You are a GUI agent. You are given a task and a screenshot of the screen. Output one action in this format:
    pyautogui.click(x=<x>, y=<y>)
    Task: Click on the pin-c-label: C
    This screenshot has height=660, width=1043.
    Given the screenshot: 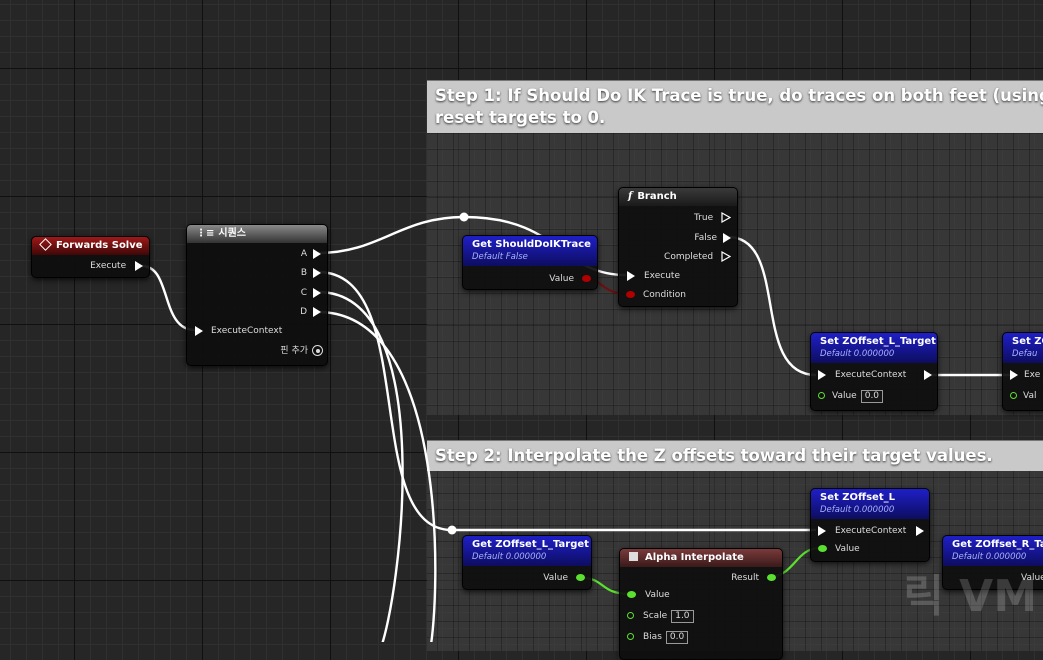 What is the action you would take?
    pyautogui.click(x=303, y=293)
    